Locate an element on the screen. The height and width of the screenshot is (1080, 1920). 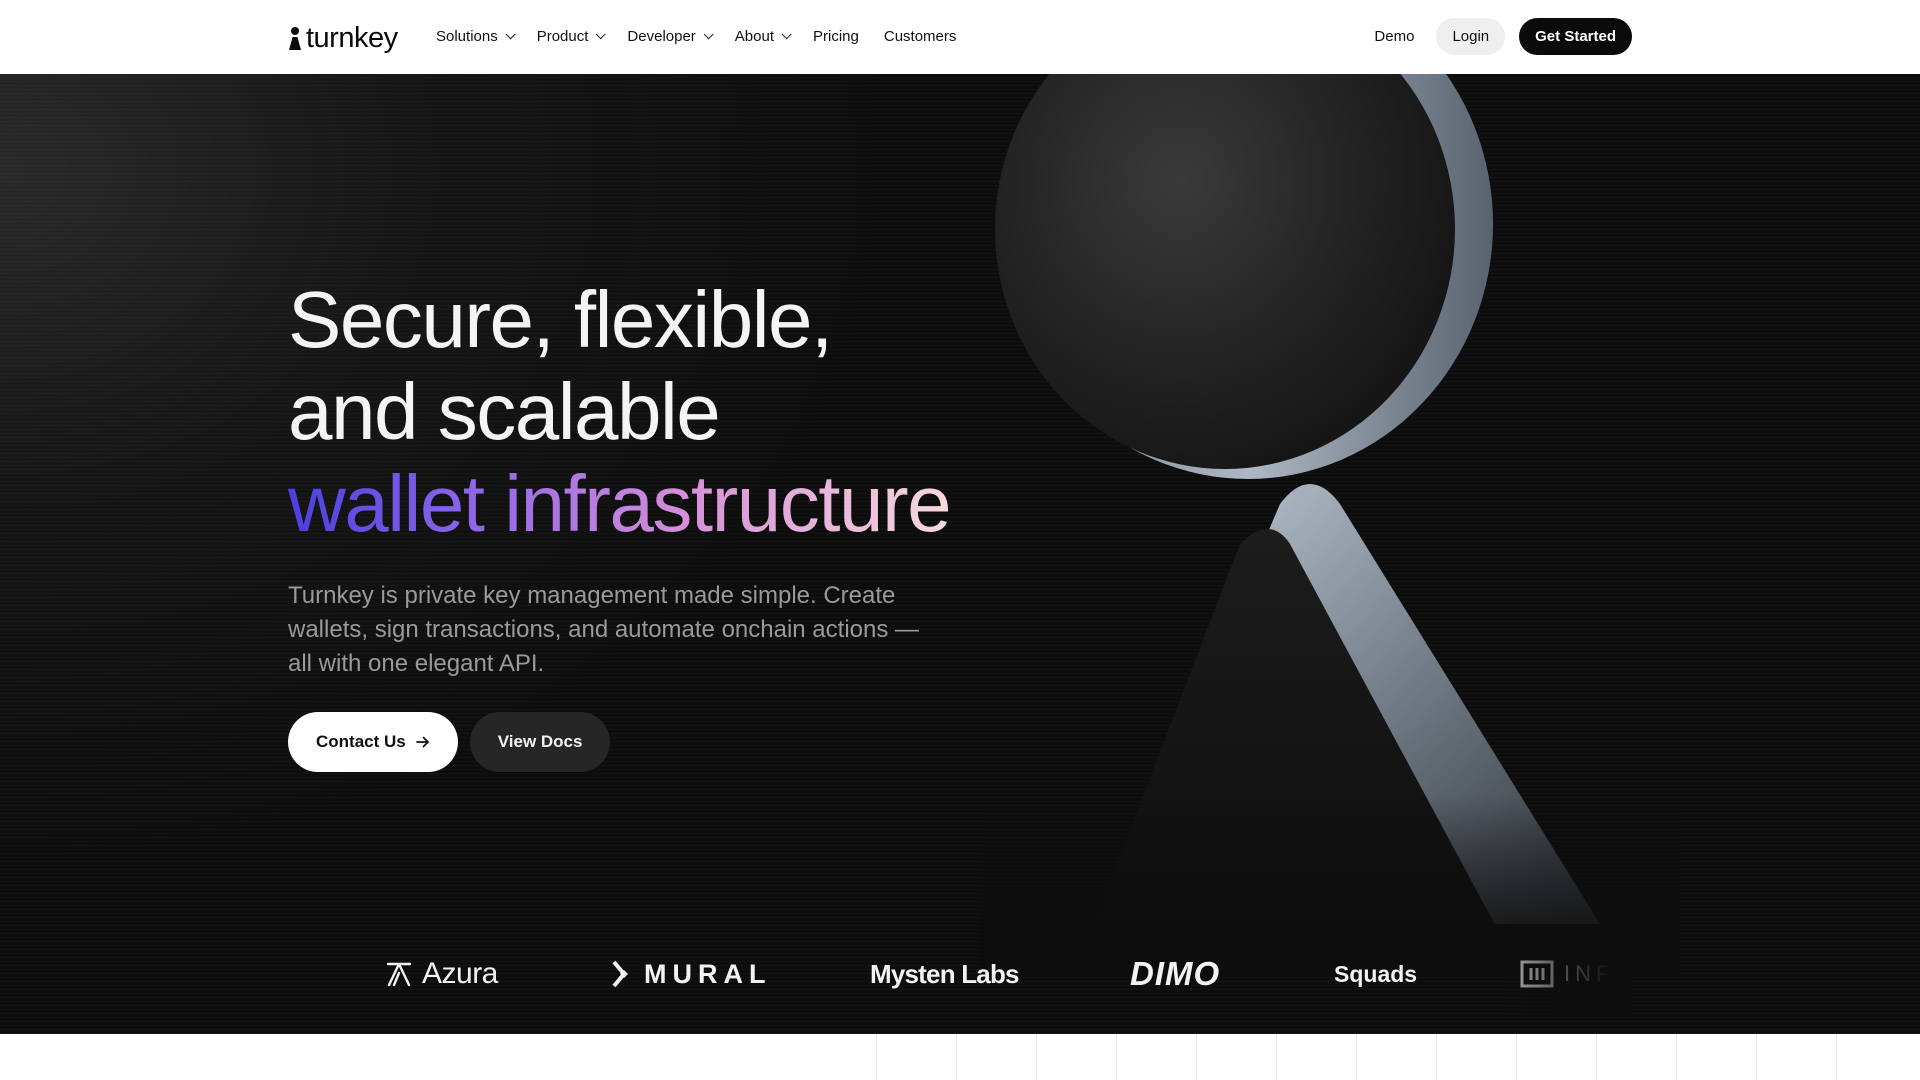
azura-logo: Azura is located at coordinates (442, 974).